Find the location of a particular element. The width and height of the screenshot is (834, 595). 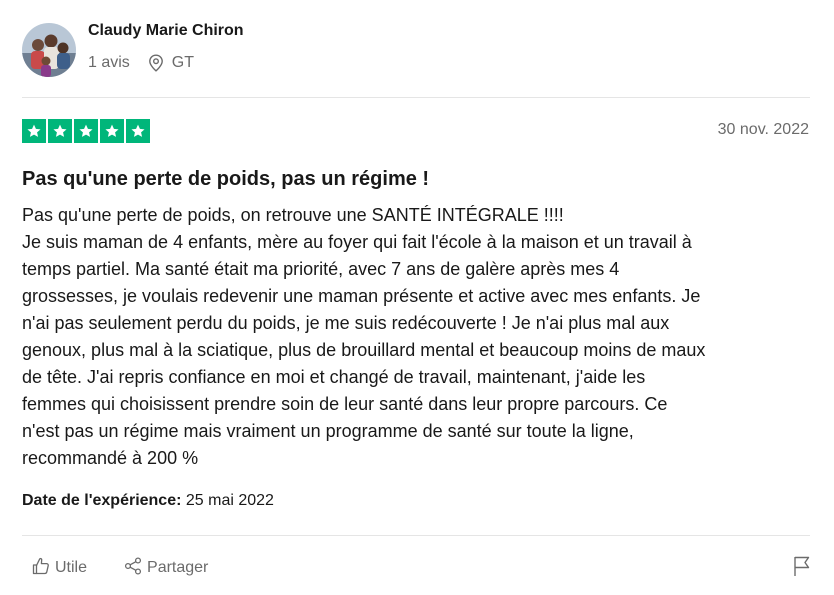

report-button is located at coordinates (802, 568).